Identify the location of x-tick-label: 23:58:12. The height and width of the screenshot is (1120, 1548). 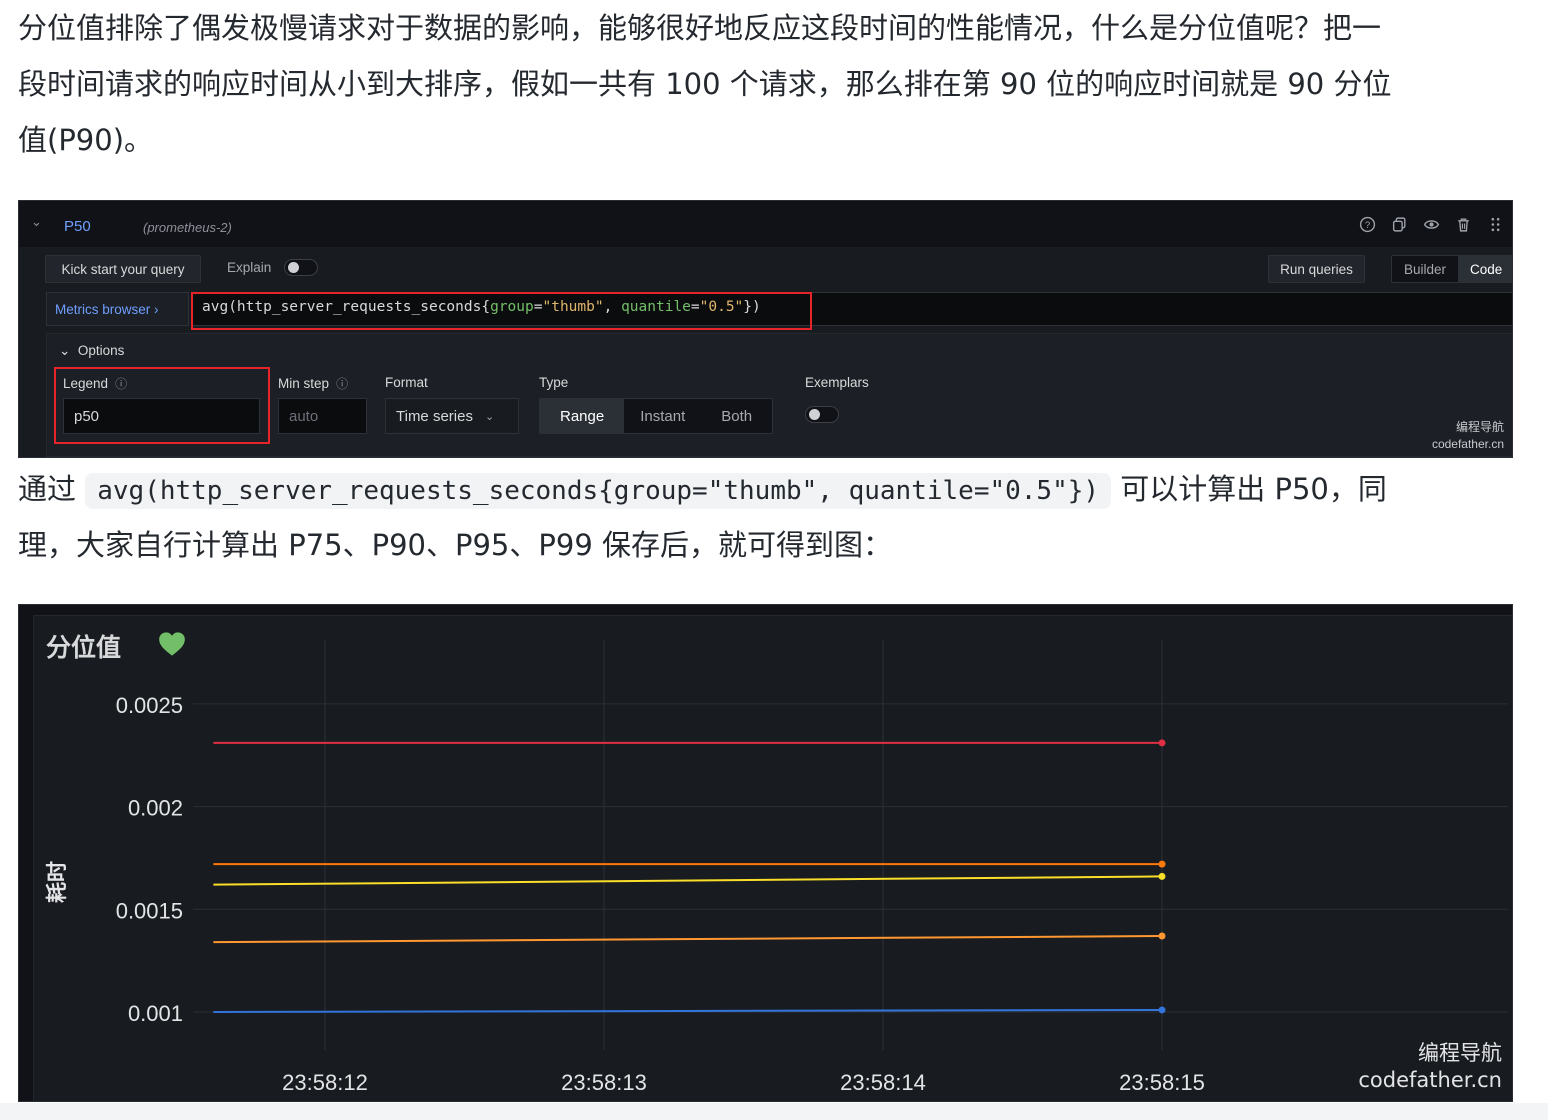
(325, 1082).